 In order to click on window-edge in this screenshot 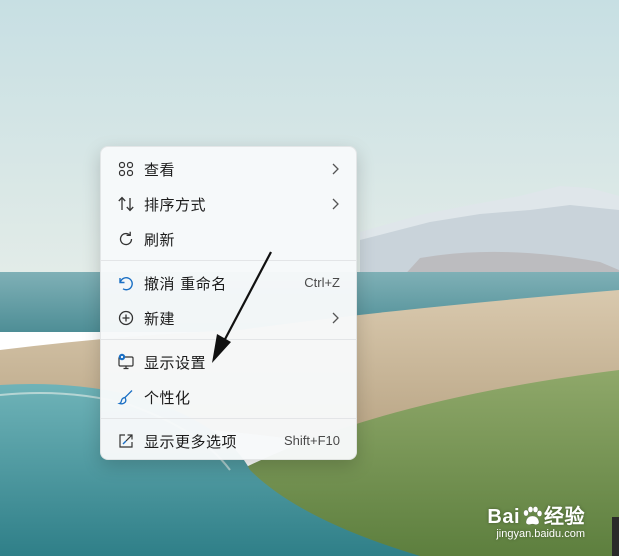, I will do `click(615, 536)`.